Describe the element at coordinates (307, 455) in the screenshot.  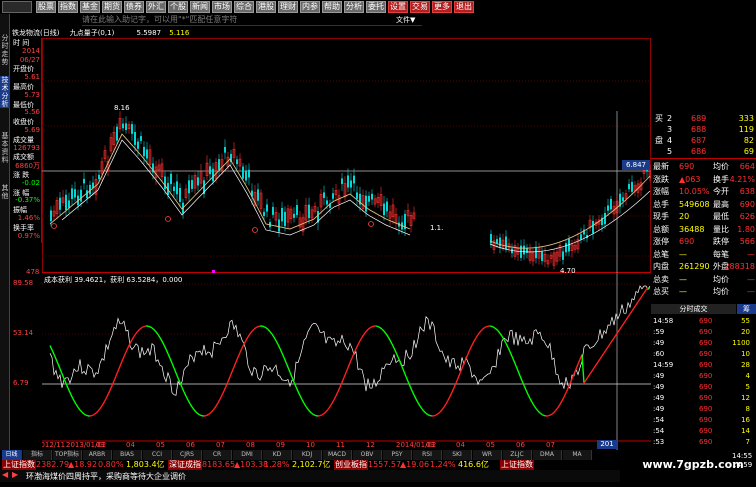
I see `bottom-tab-10: KDJ` at that location.